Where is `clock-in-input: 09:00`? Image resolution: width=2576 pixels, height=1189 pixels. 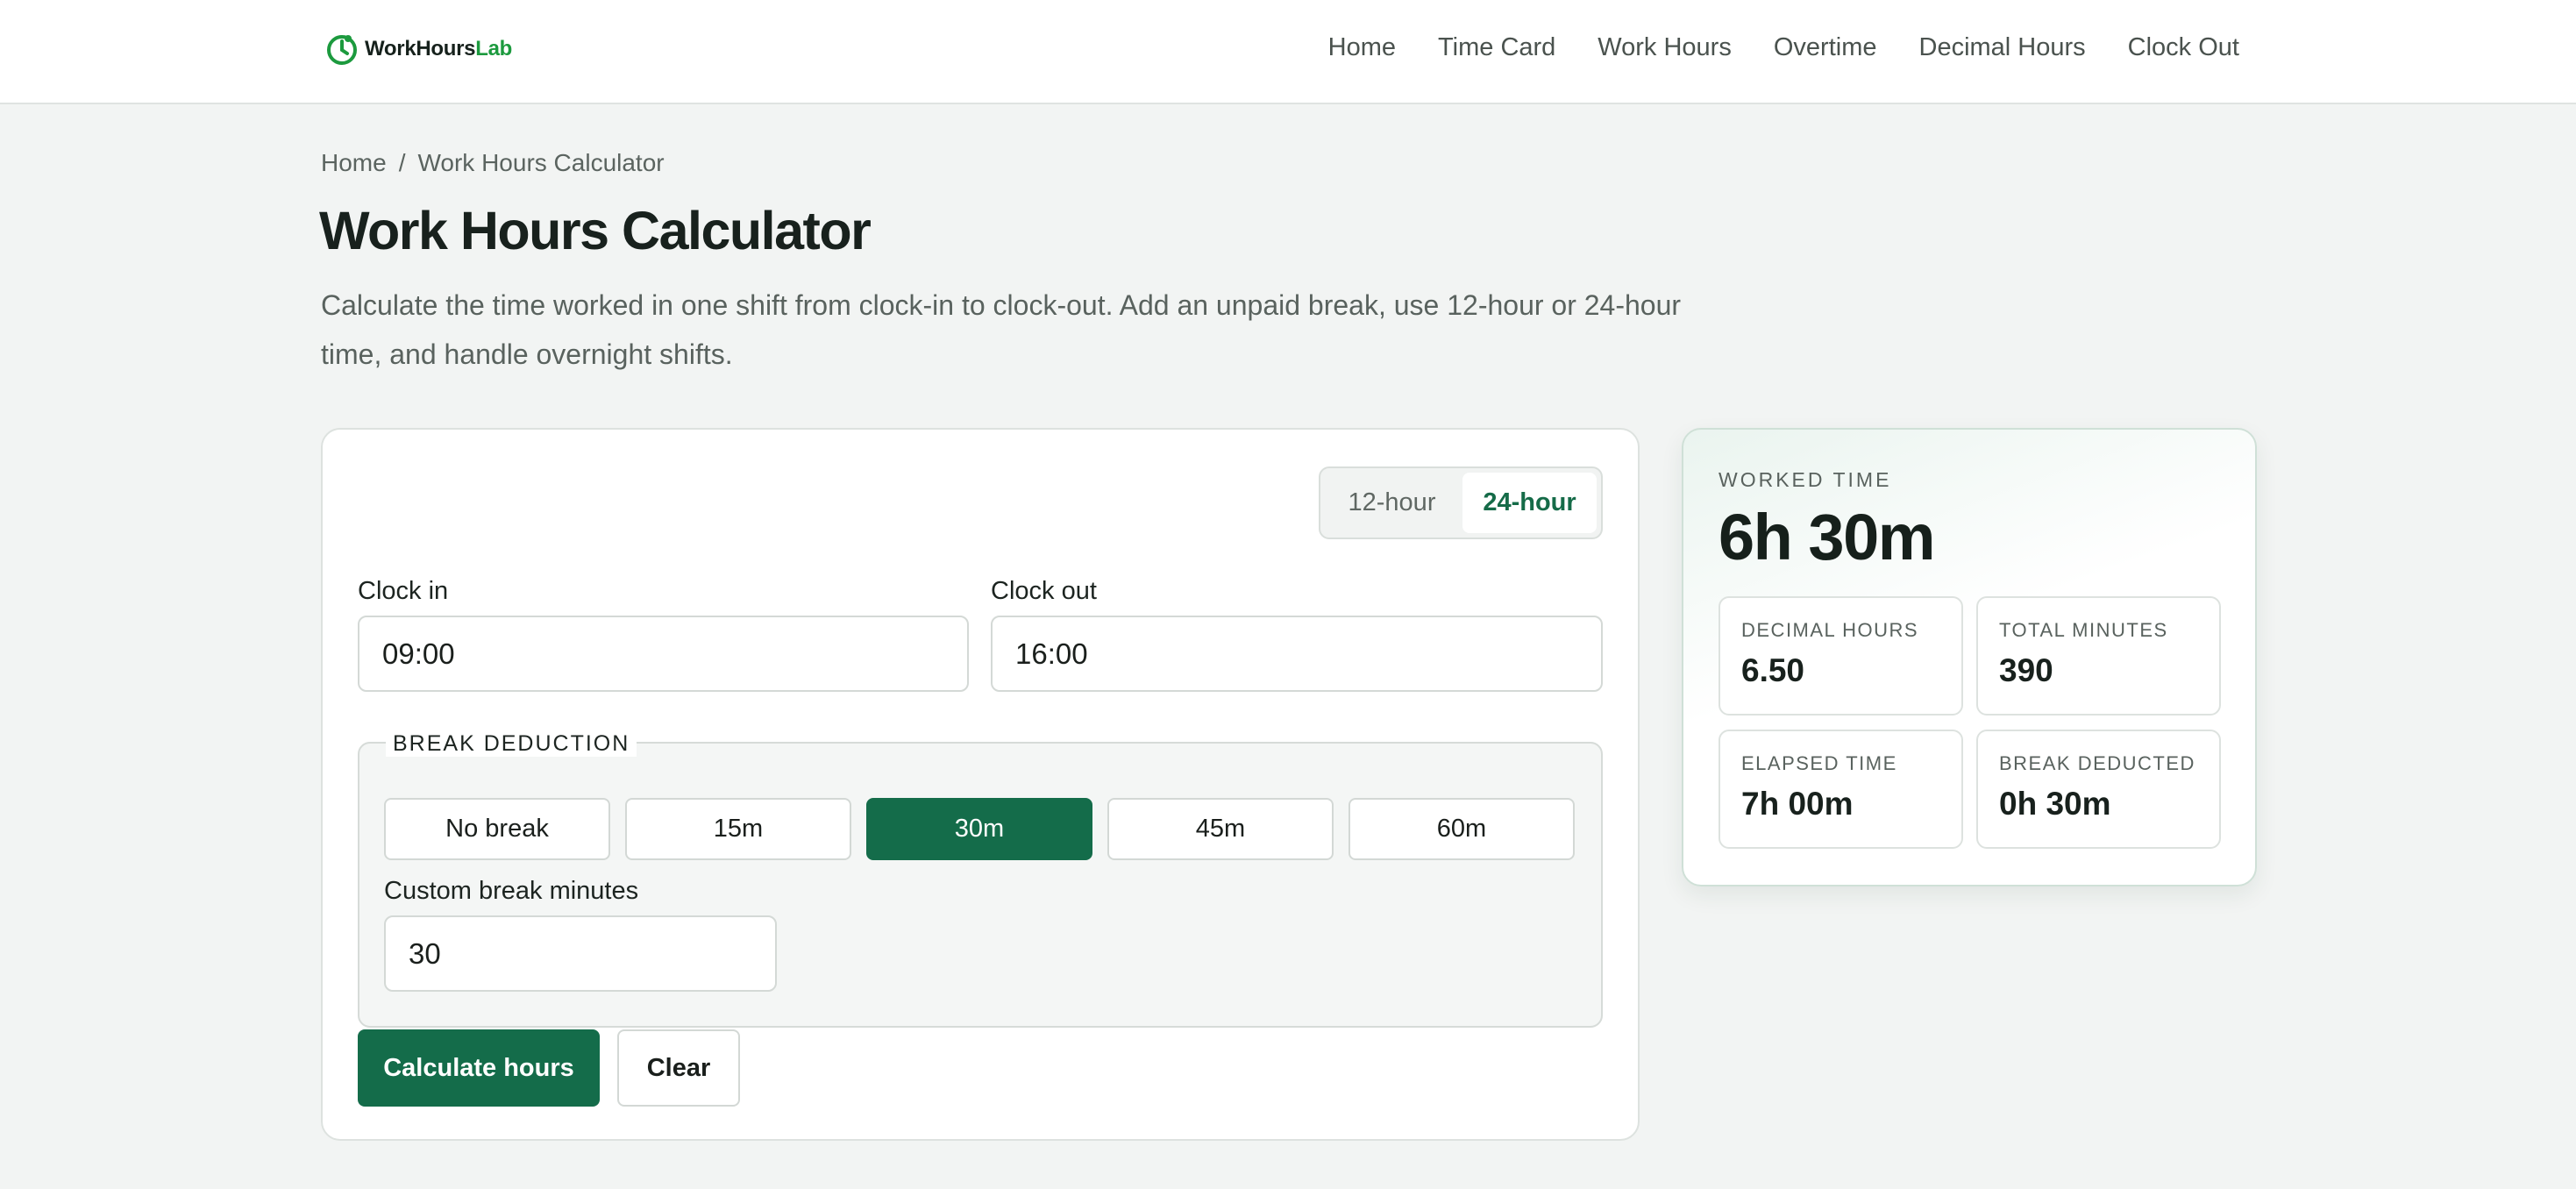 clock-in-input: 09:00 is located at coordinates (663, 654).